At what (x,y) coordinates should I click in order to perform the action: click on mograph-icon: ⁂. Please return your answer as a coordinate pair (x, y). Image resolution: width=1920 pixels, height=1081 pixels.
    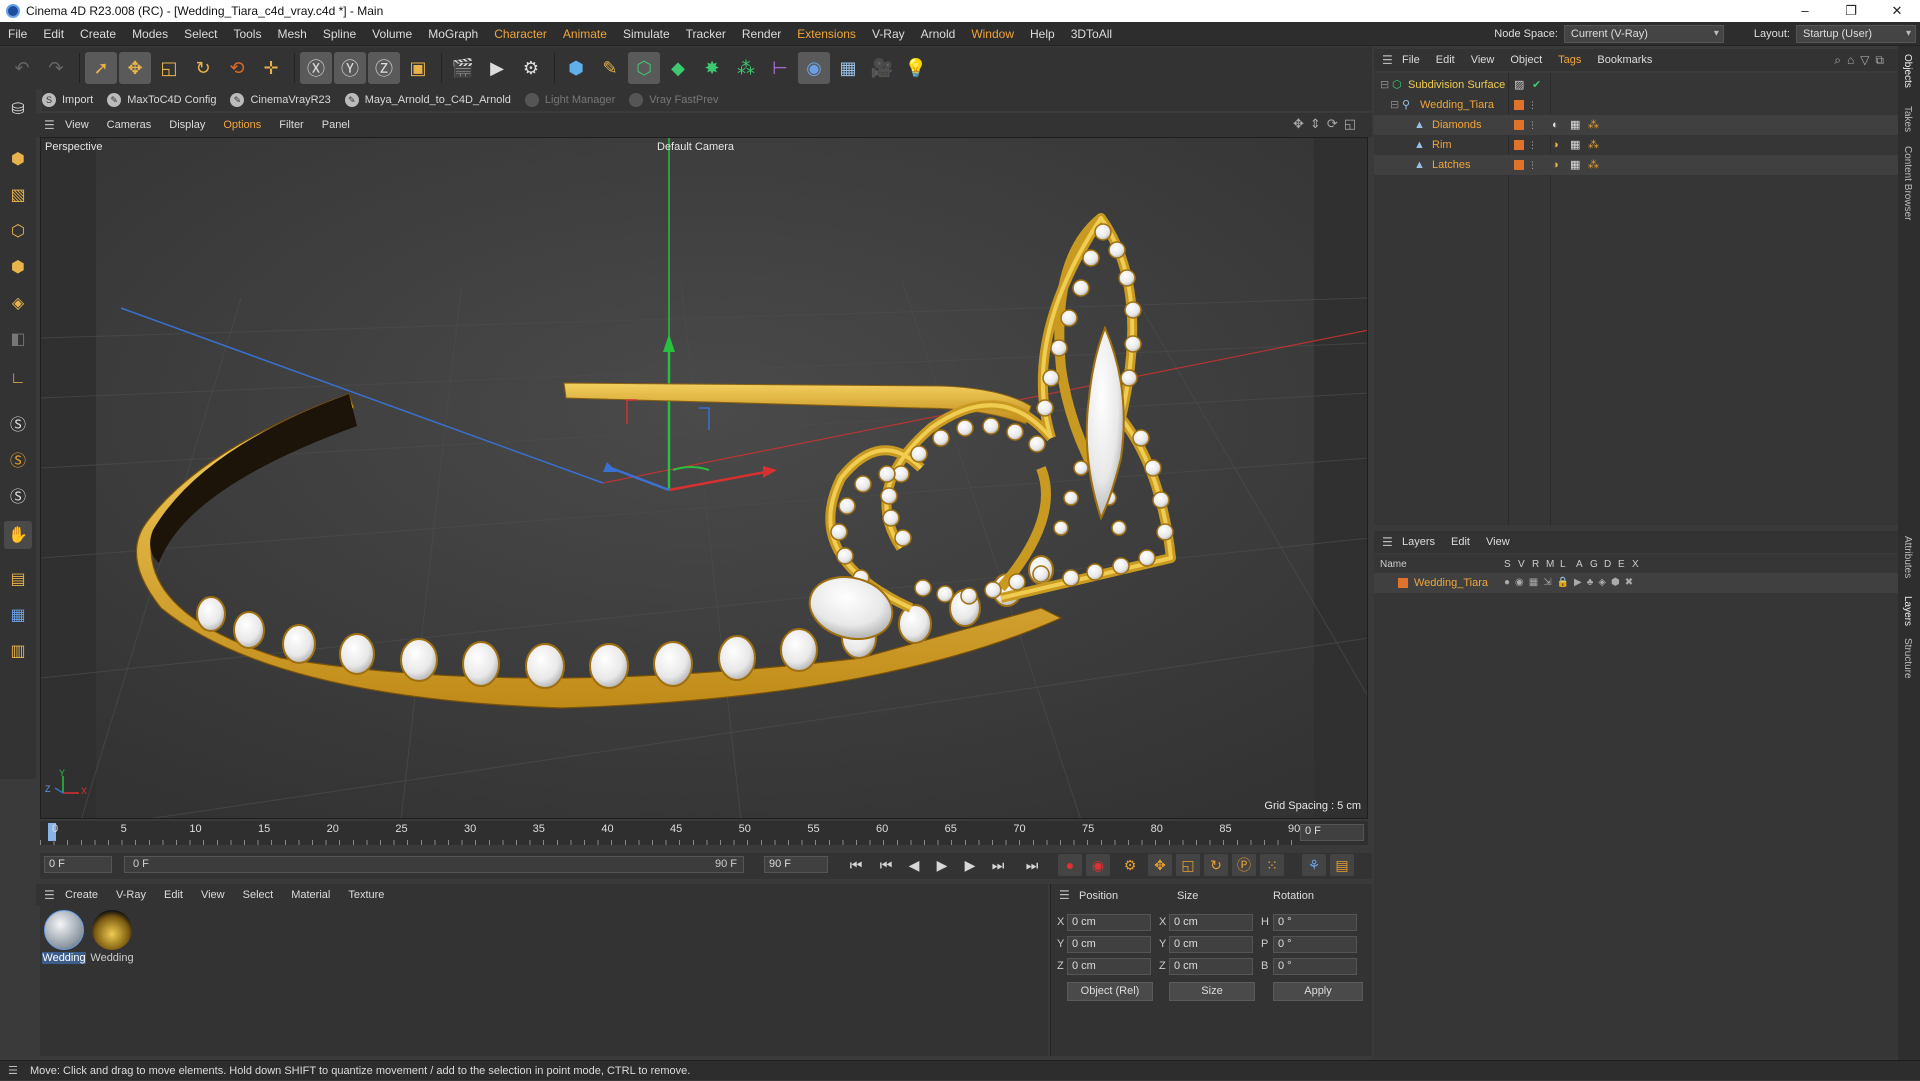
    Looking at the image, I should click on (746, 68).